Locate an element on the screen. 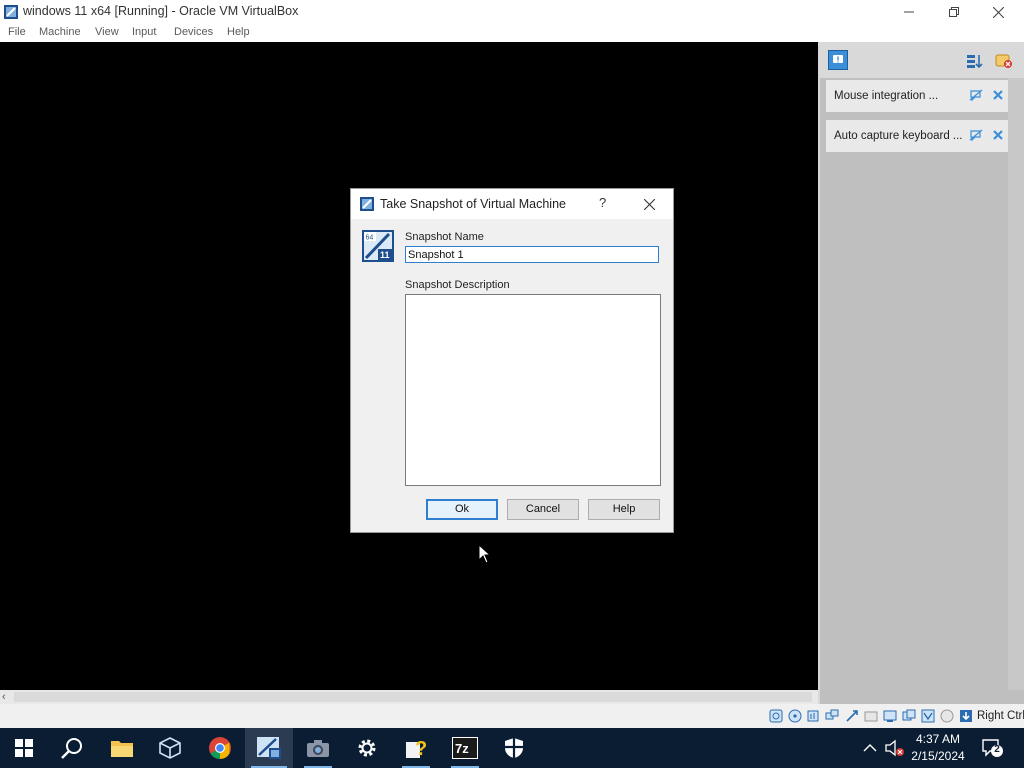 This screenshot has width=1024, height=768. menu-machine: Machine is located at coordinates (60, 32).